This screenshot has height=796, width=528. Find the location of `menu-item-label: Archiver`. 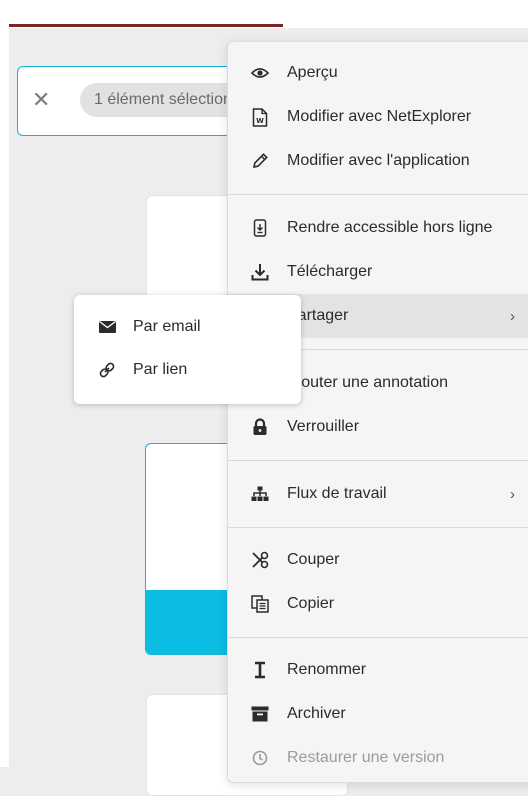

menu-item-label: Archiver is located at coordinates (316, 713).